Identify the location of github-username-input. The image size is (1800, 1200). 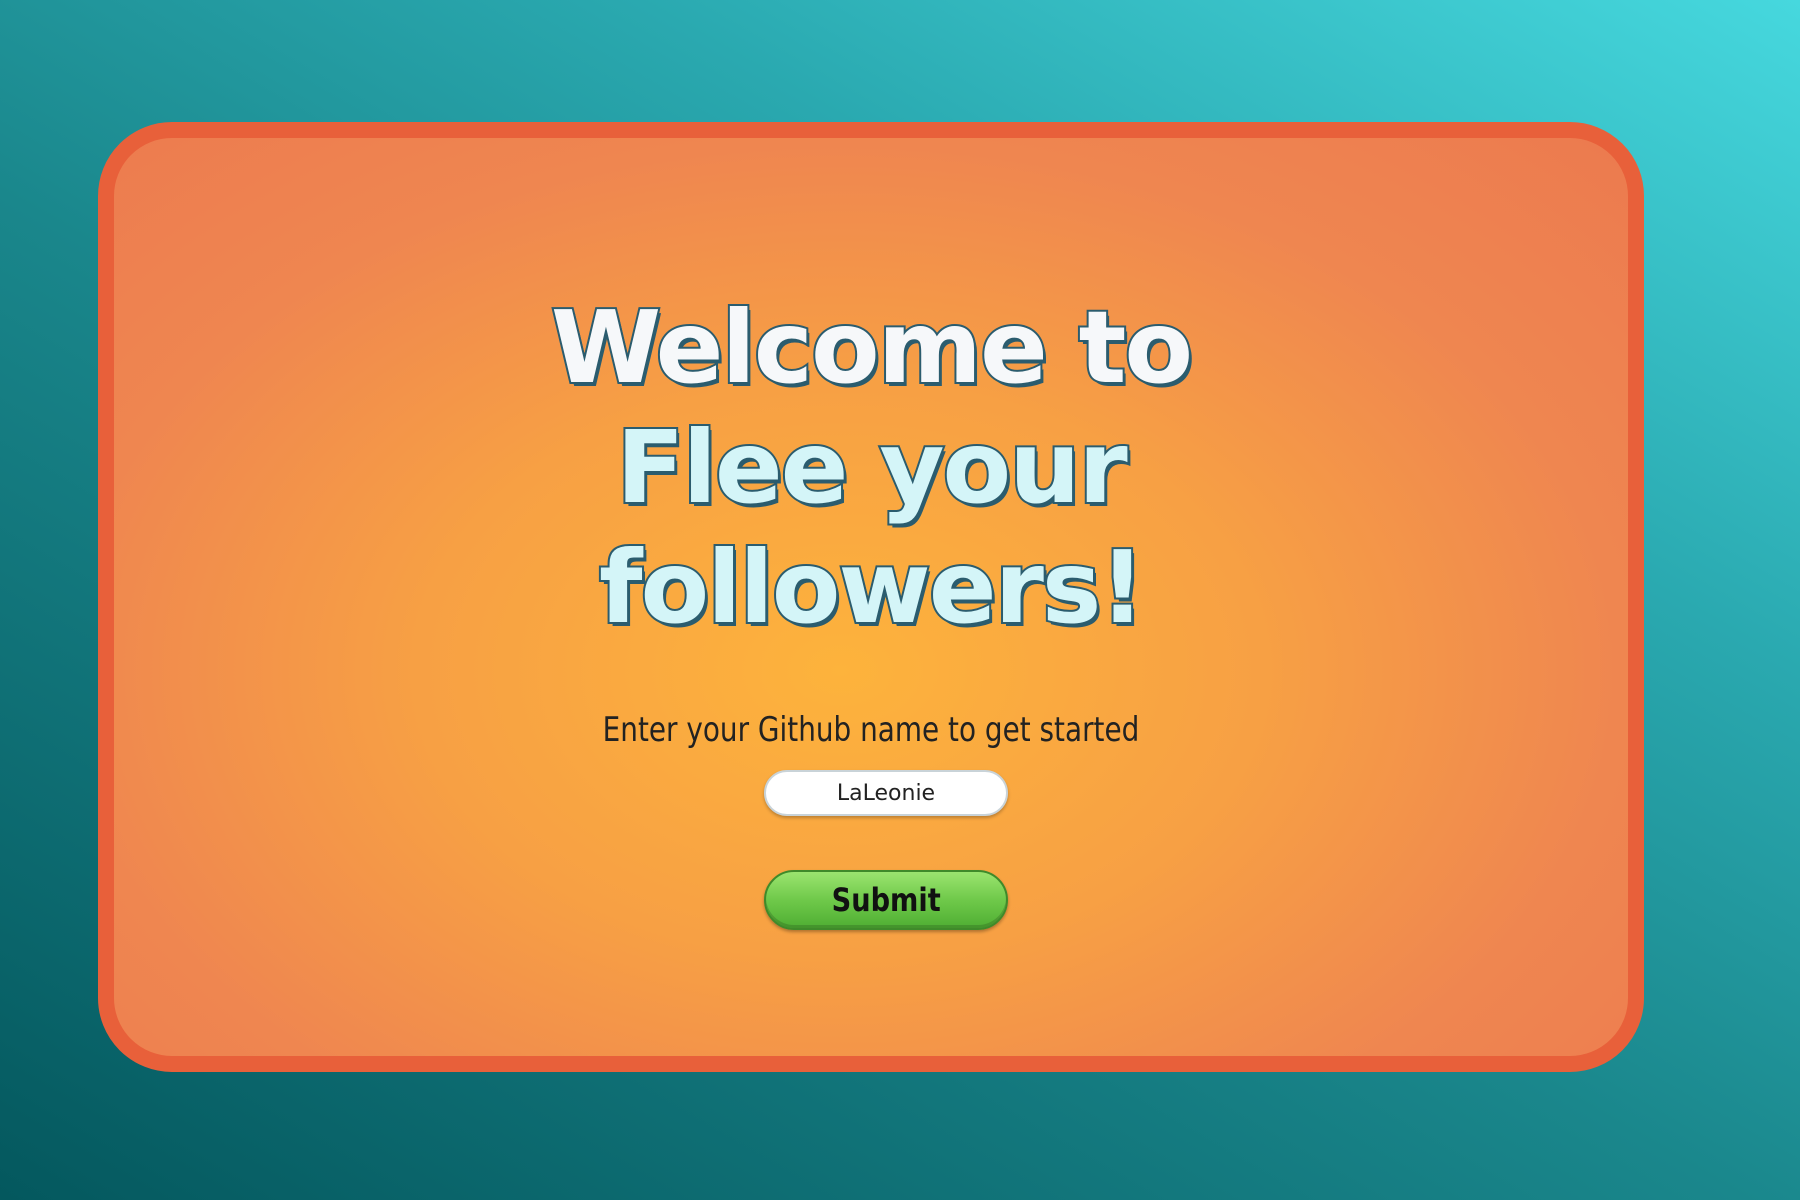
(886, 793).